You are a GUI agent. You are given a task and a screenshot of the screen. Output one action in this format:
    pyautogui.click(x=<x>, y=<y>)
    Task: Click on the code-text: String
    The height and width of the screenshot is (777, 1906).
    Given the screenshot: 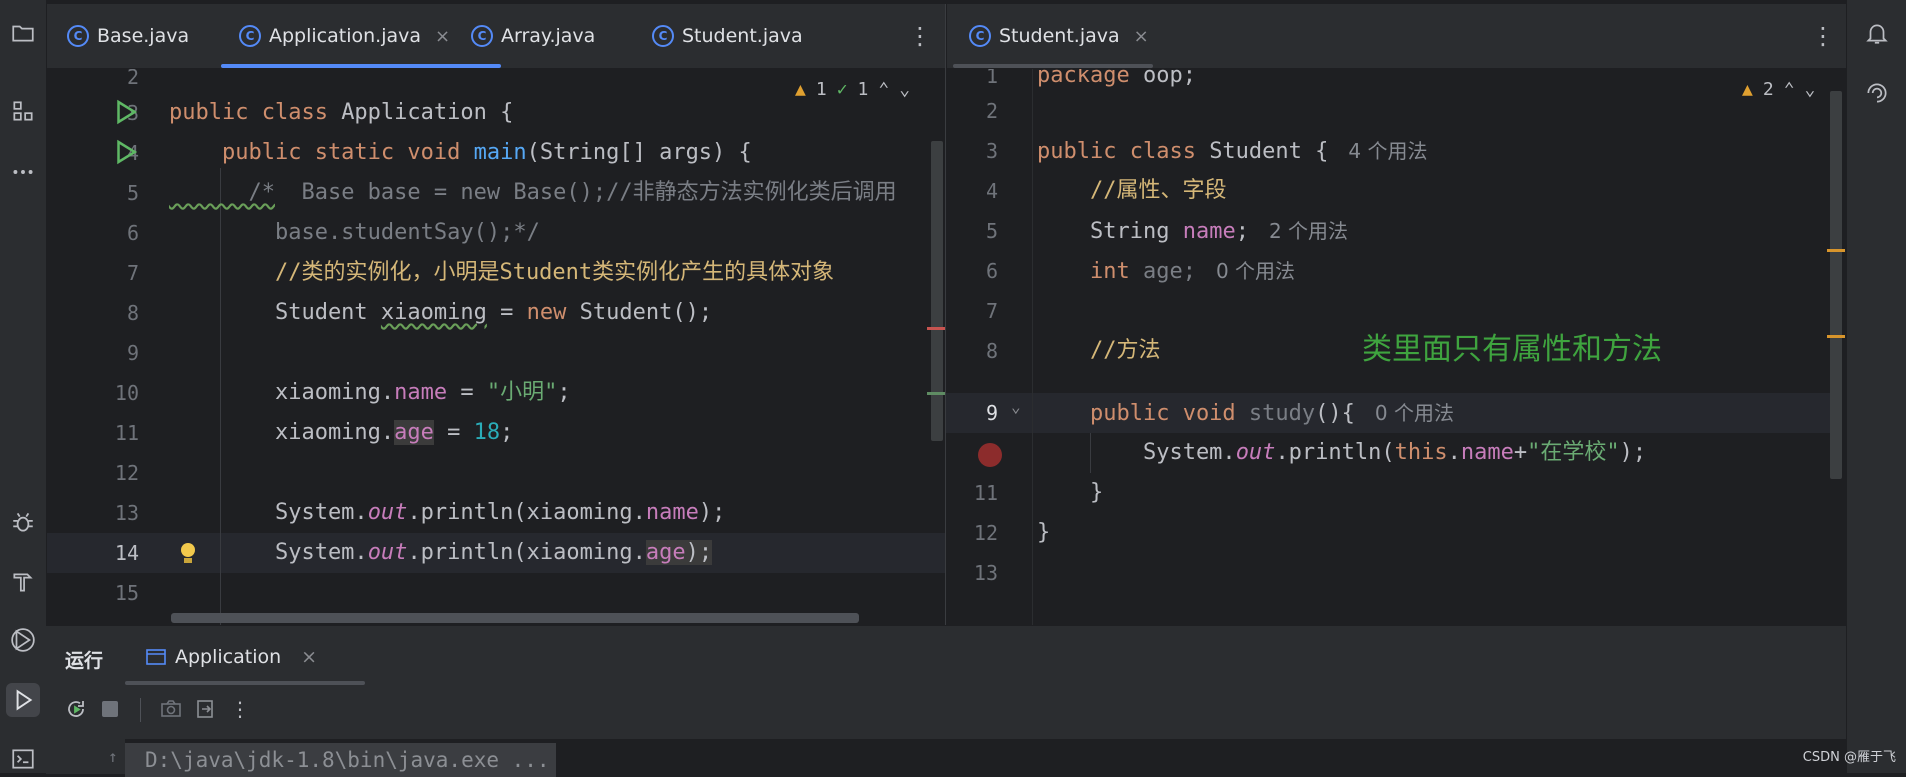 What is the action you would take?
    pyautogui.click(x=1110, y=231)
    